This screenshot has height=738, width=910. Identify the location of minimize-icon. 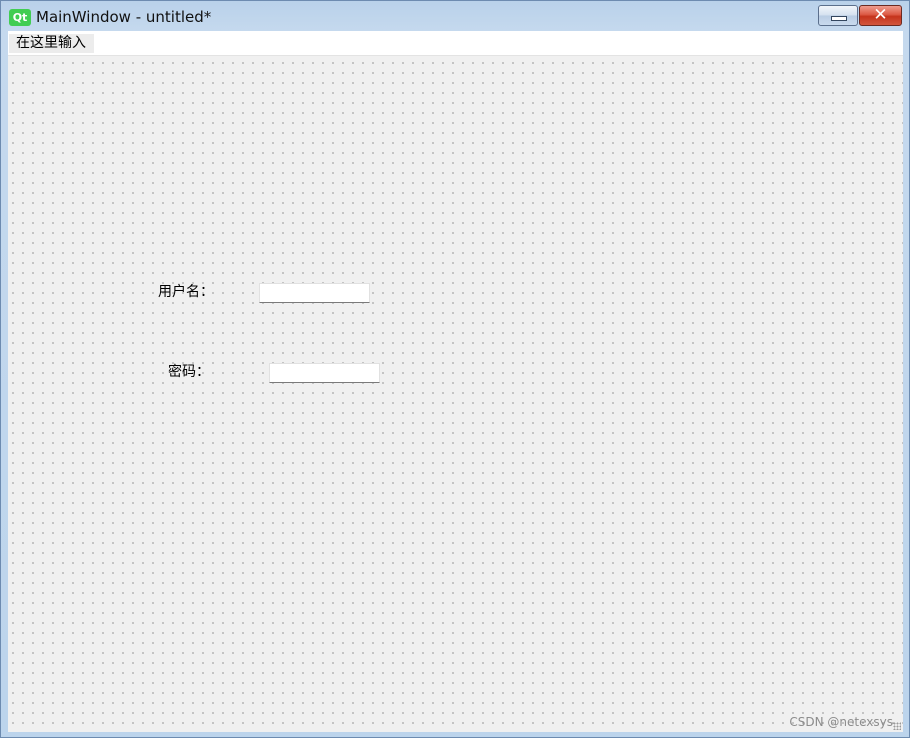
(839, 18).